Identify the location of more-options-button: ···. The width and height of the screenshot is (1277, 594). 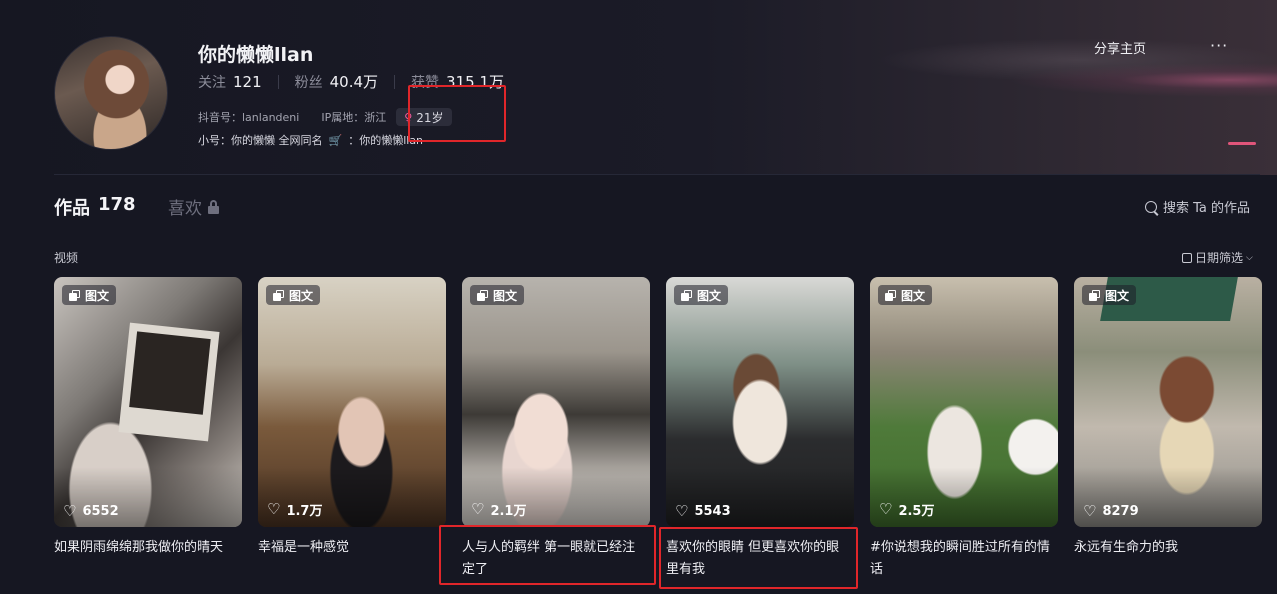
(1219, 45).